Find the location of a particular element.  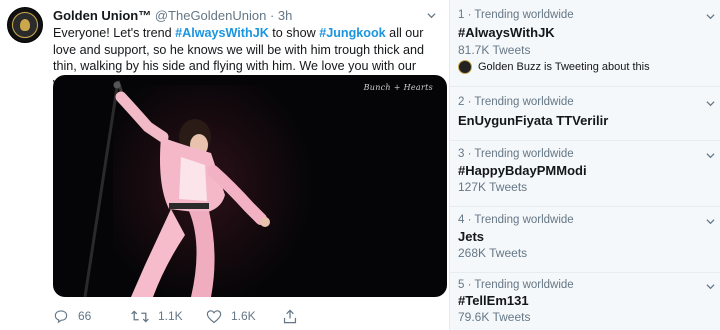

retweet-icon is located at coordinates (140, 316).